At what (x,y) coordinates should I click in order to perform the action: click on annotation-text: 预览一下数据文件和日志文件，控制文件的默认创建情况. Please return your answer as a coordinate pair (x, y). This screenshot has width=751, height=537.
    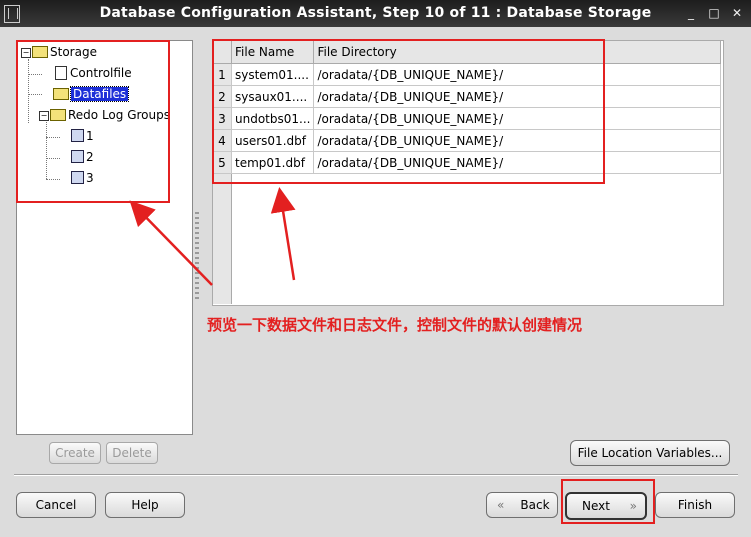
    Looking at the image, I should click on (395, 325).